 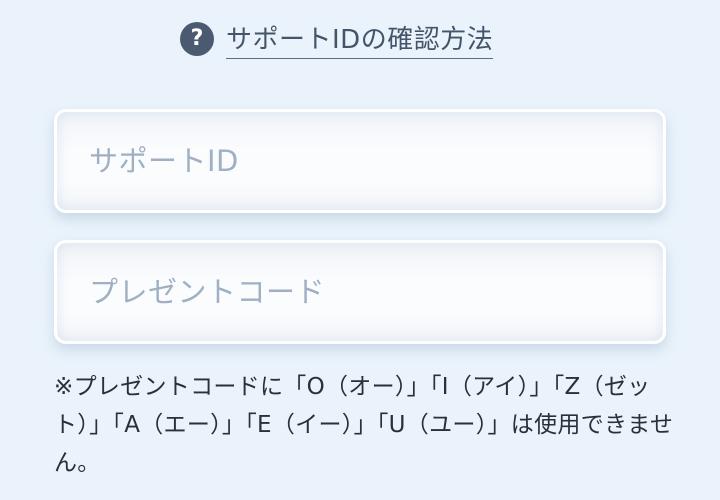 I want to click on support-id-help-link: ? サポートIDの確認方法, so click(x=337, y=39).